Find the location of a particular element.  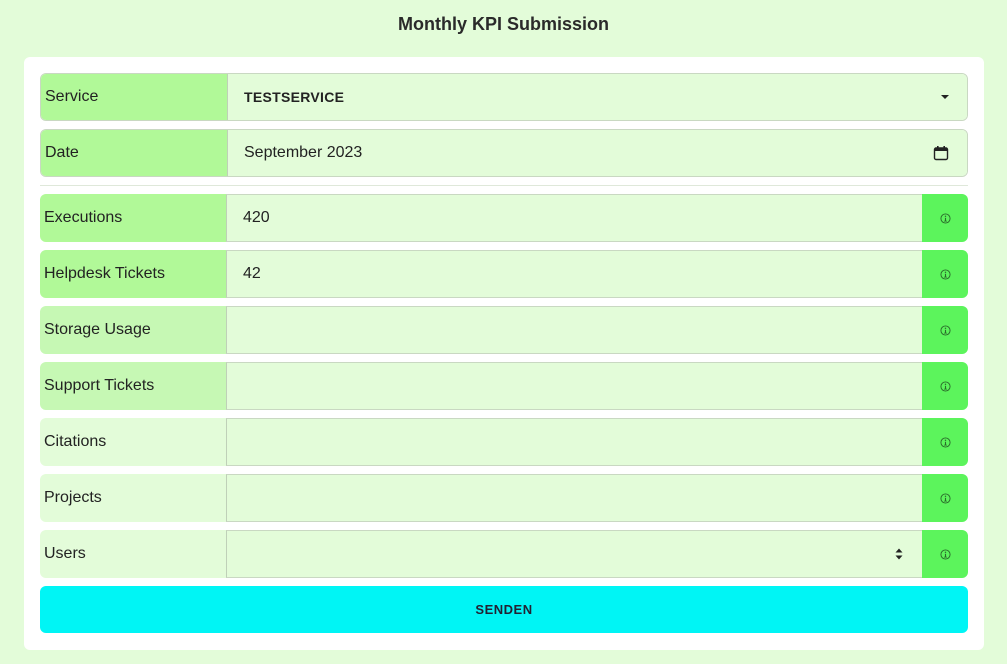

executions-row: Executions 420 is located at coordinates (504, 218).